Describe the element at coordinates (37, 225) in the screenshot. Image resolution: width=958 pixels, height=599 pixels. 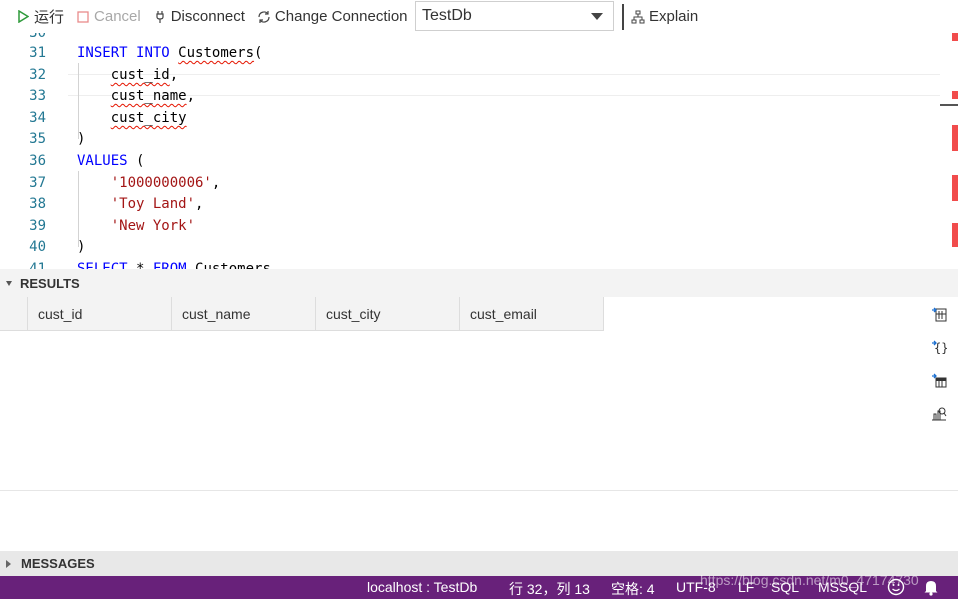
I see `line-number: 39` at that location.